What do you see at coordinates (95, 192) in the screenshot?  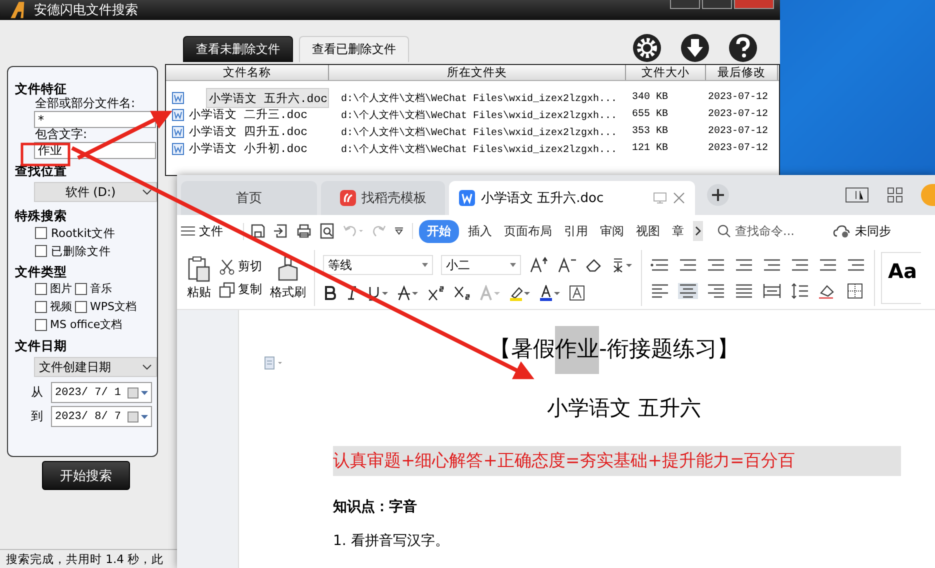 I see `location-dropdown: 软件 (D:)` at bounding box center [95, 192].